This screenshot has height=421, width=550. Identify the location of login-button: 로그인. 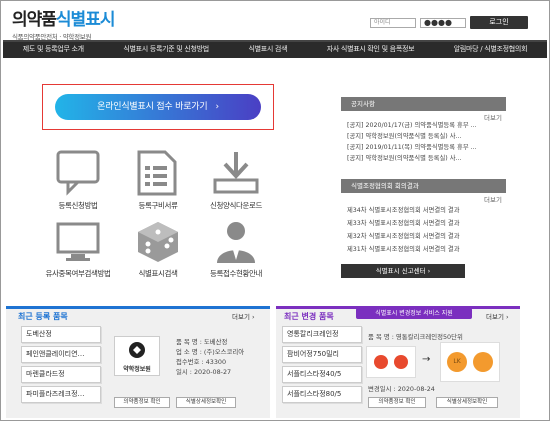
(499, 22).